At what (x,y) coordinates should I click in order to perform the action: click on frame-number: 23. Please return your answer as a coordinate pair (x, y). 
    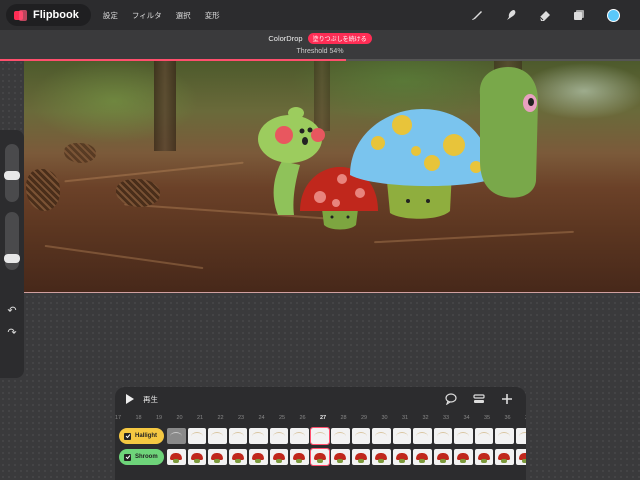
    Looking at the image, I should click on (241, 418).